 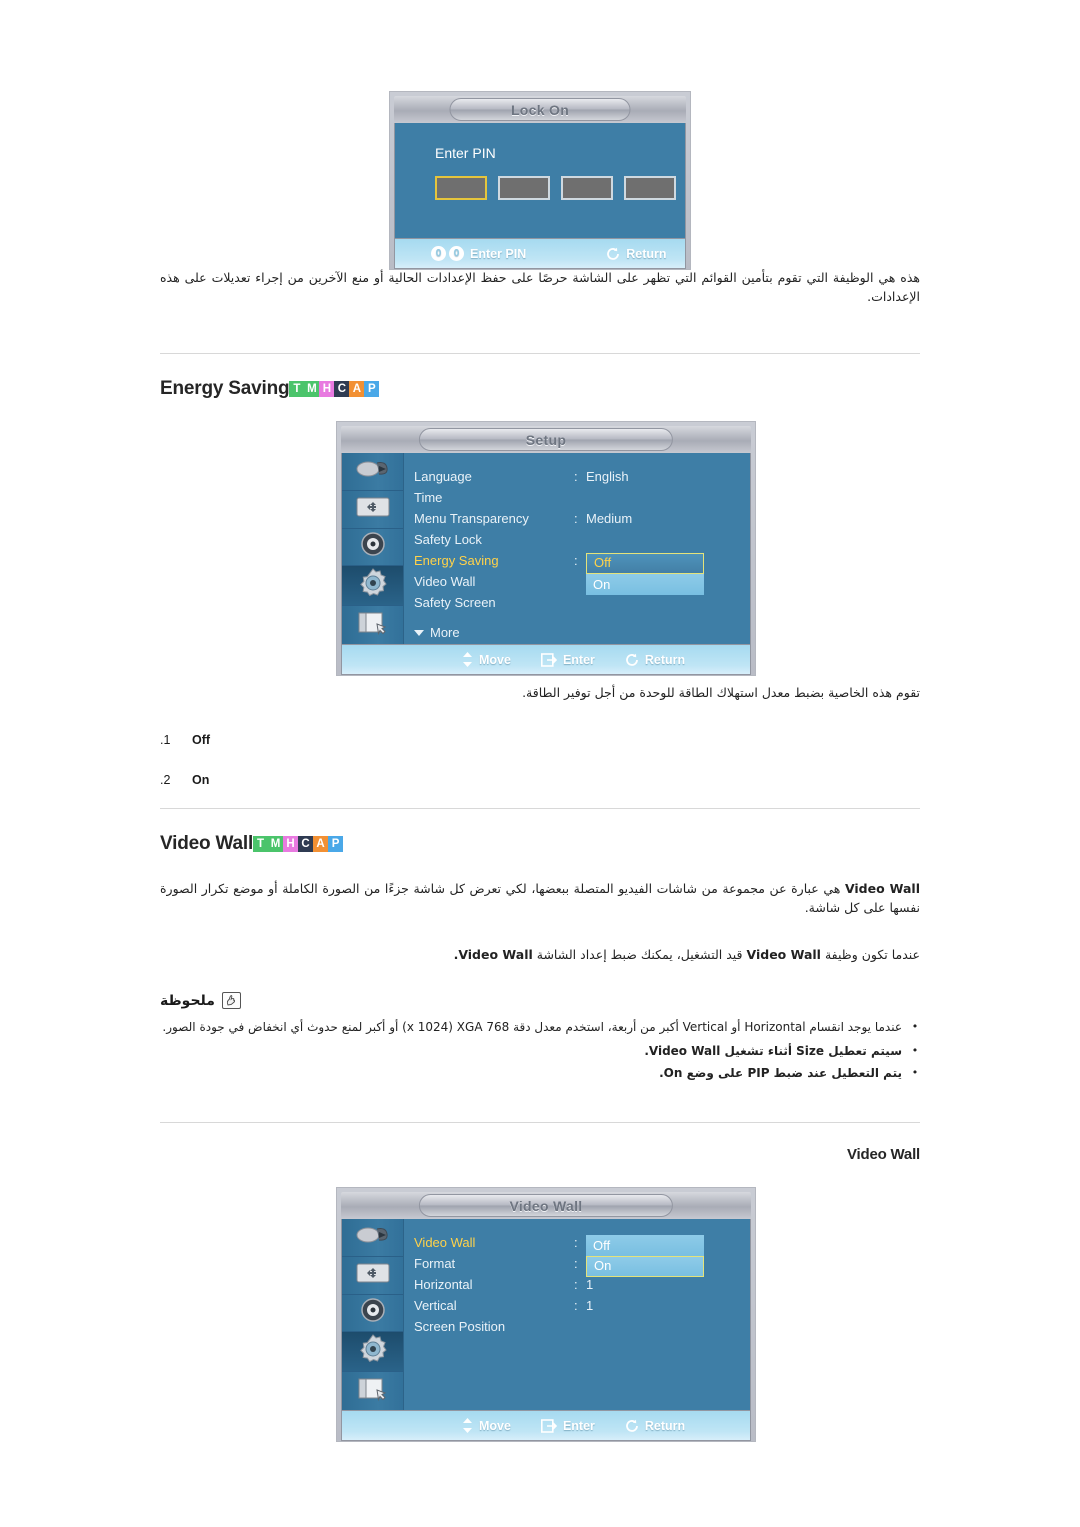 What do you see at coordinates (231, 1000) in the screenshot?
I see `note-hand-icon` at bounding box center [231, 1000].